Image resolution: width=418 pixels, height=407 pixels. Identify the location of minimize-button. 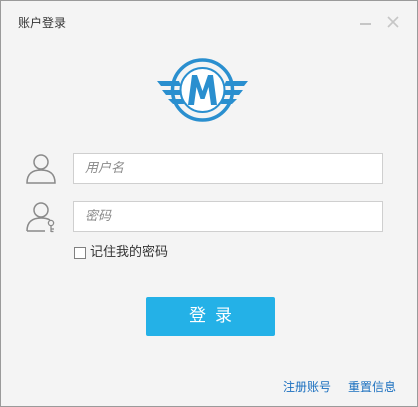
(366, 22).